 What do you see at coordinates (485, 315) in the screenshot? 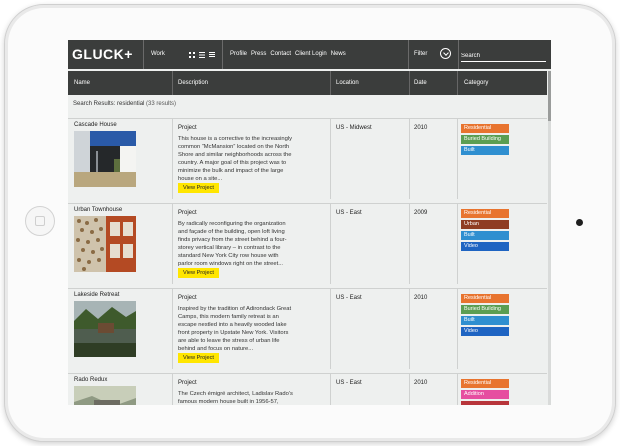
I see `category-tags: Residential Buried Building Built Video` at bounding box center [485, 315].